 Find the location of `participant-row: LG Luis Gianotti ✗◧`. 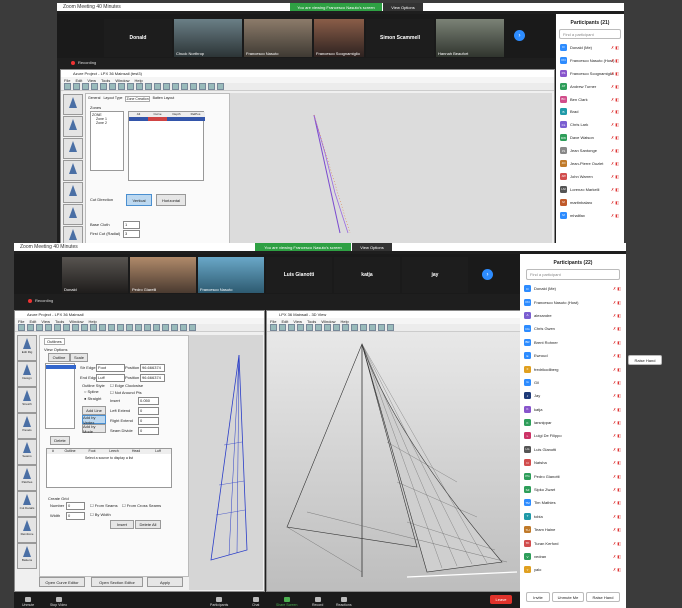

participant-row: LG Luis Gianotti ✗◧ is located at coordinates (573, 449).